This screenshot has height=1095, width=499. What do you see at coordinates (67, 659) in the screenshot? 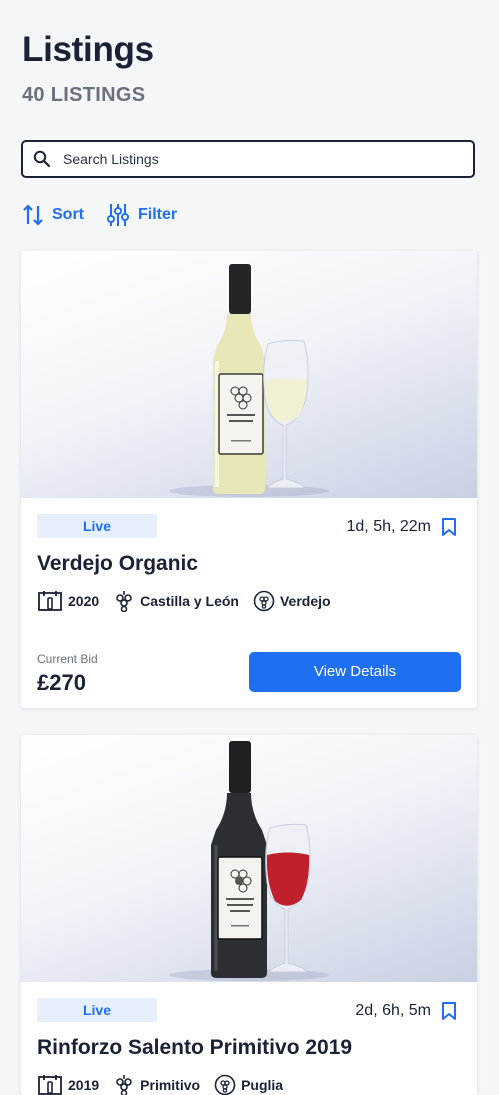
I see `current-bid-label: Current Bid` at bounding box center [67, 659].